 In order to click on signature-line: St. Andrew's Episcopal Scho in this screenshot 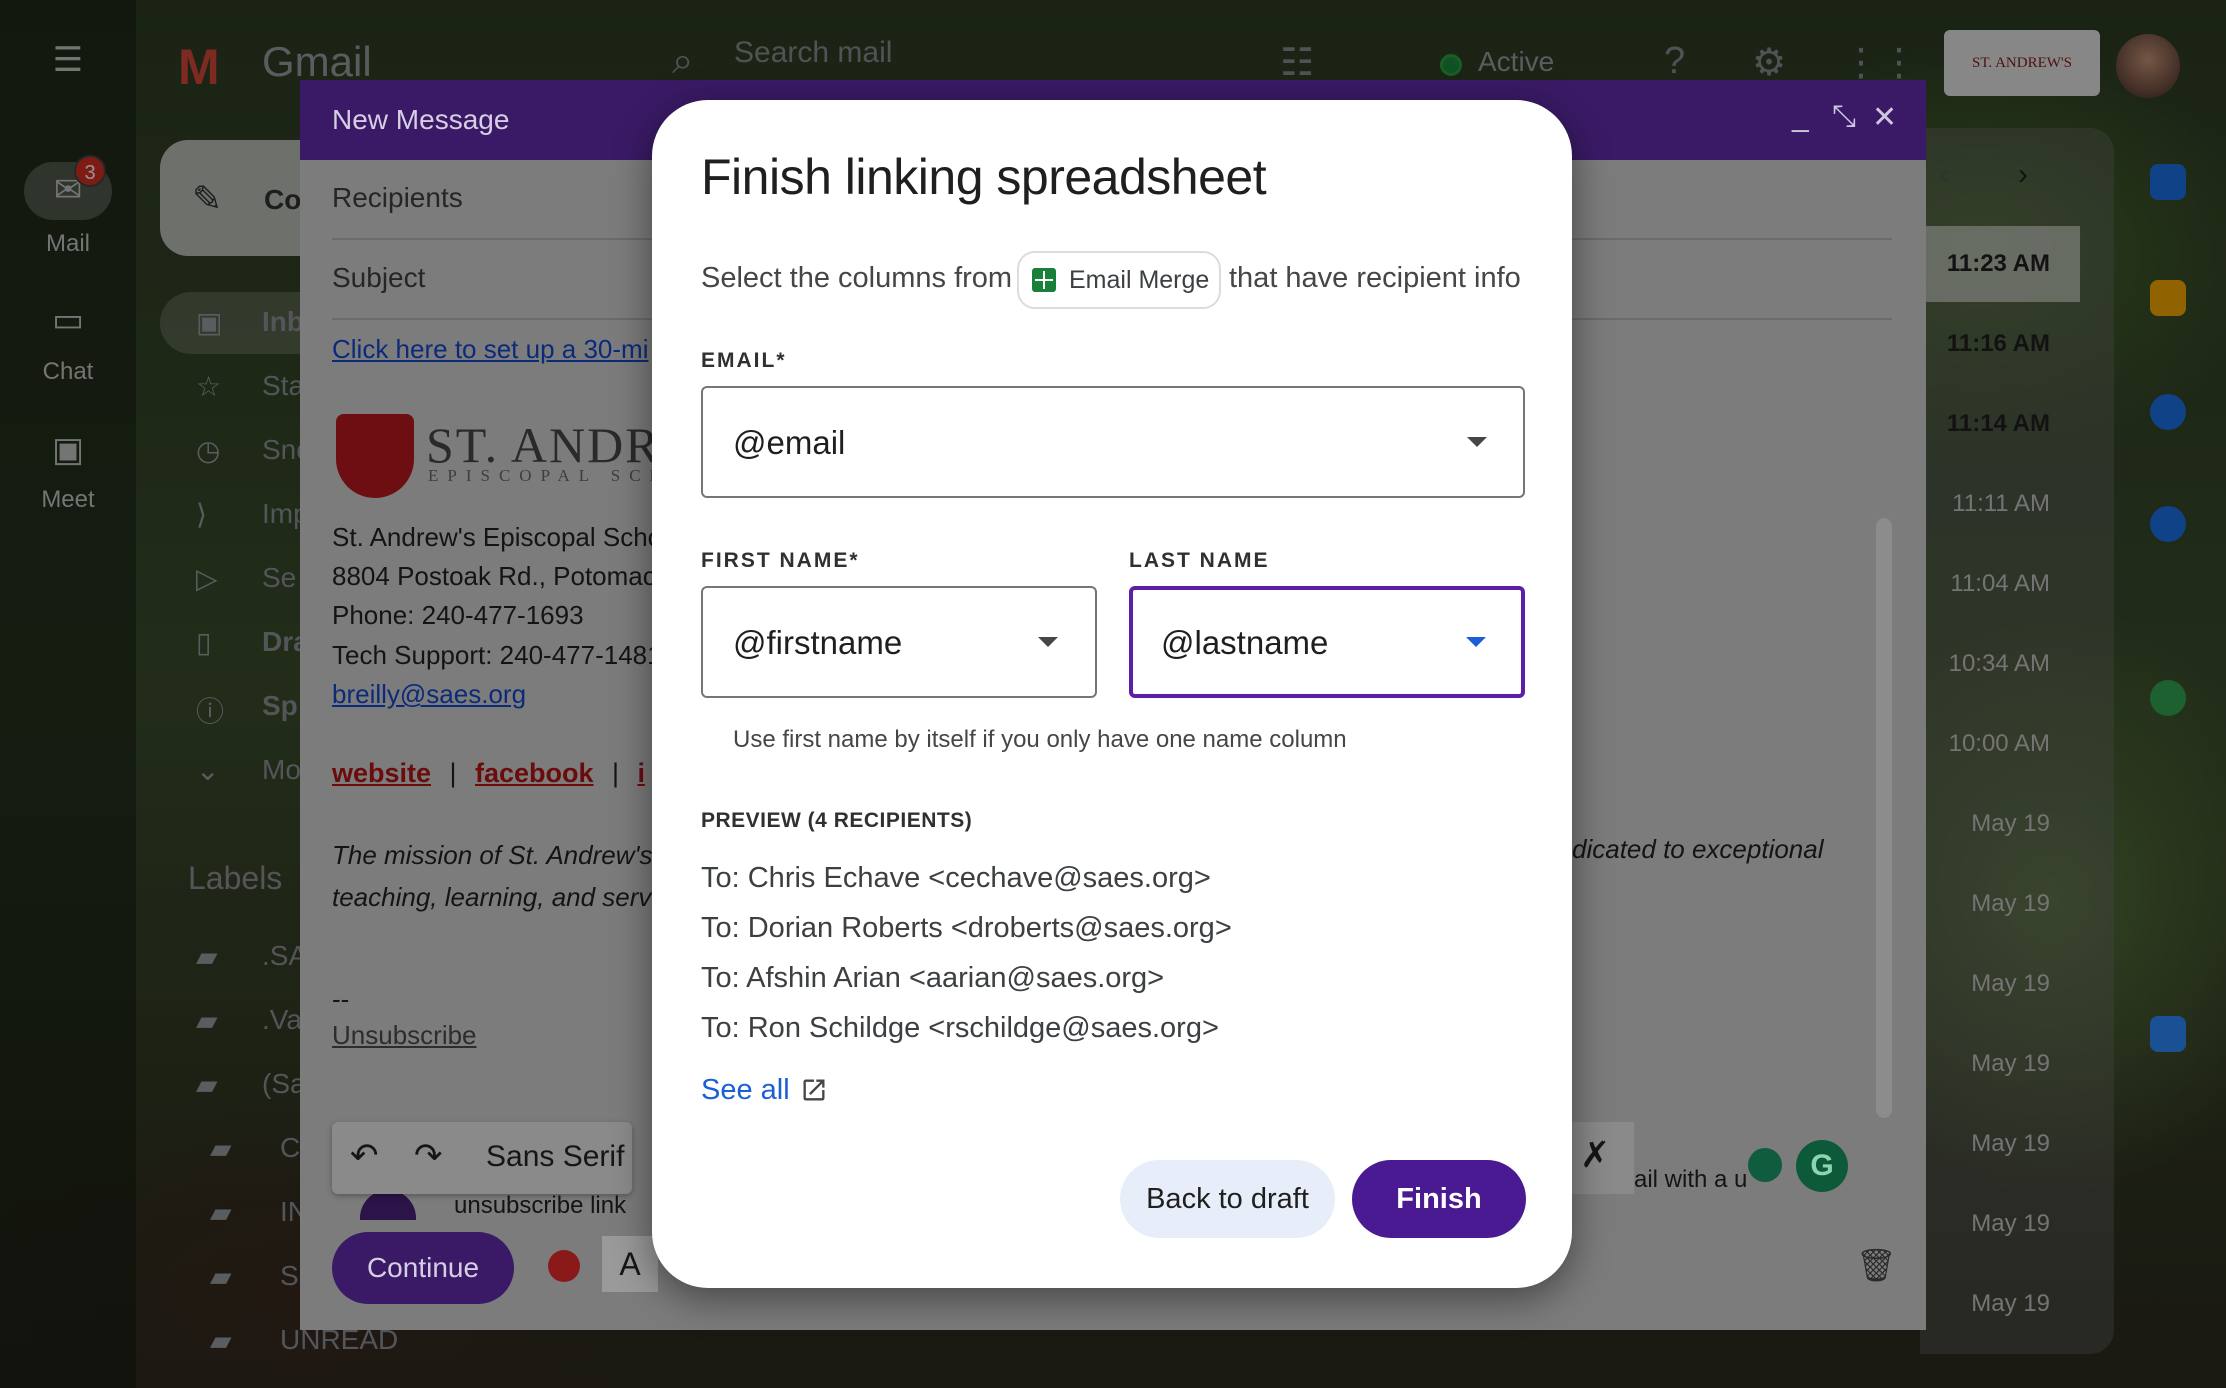, I will do `click(497, 537)`.